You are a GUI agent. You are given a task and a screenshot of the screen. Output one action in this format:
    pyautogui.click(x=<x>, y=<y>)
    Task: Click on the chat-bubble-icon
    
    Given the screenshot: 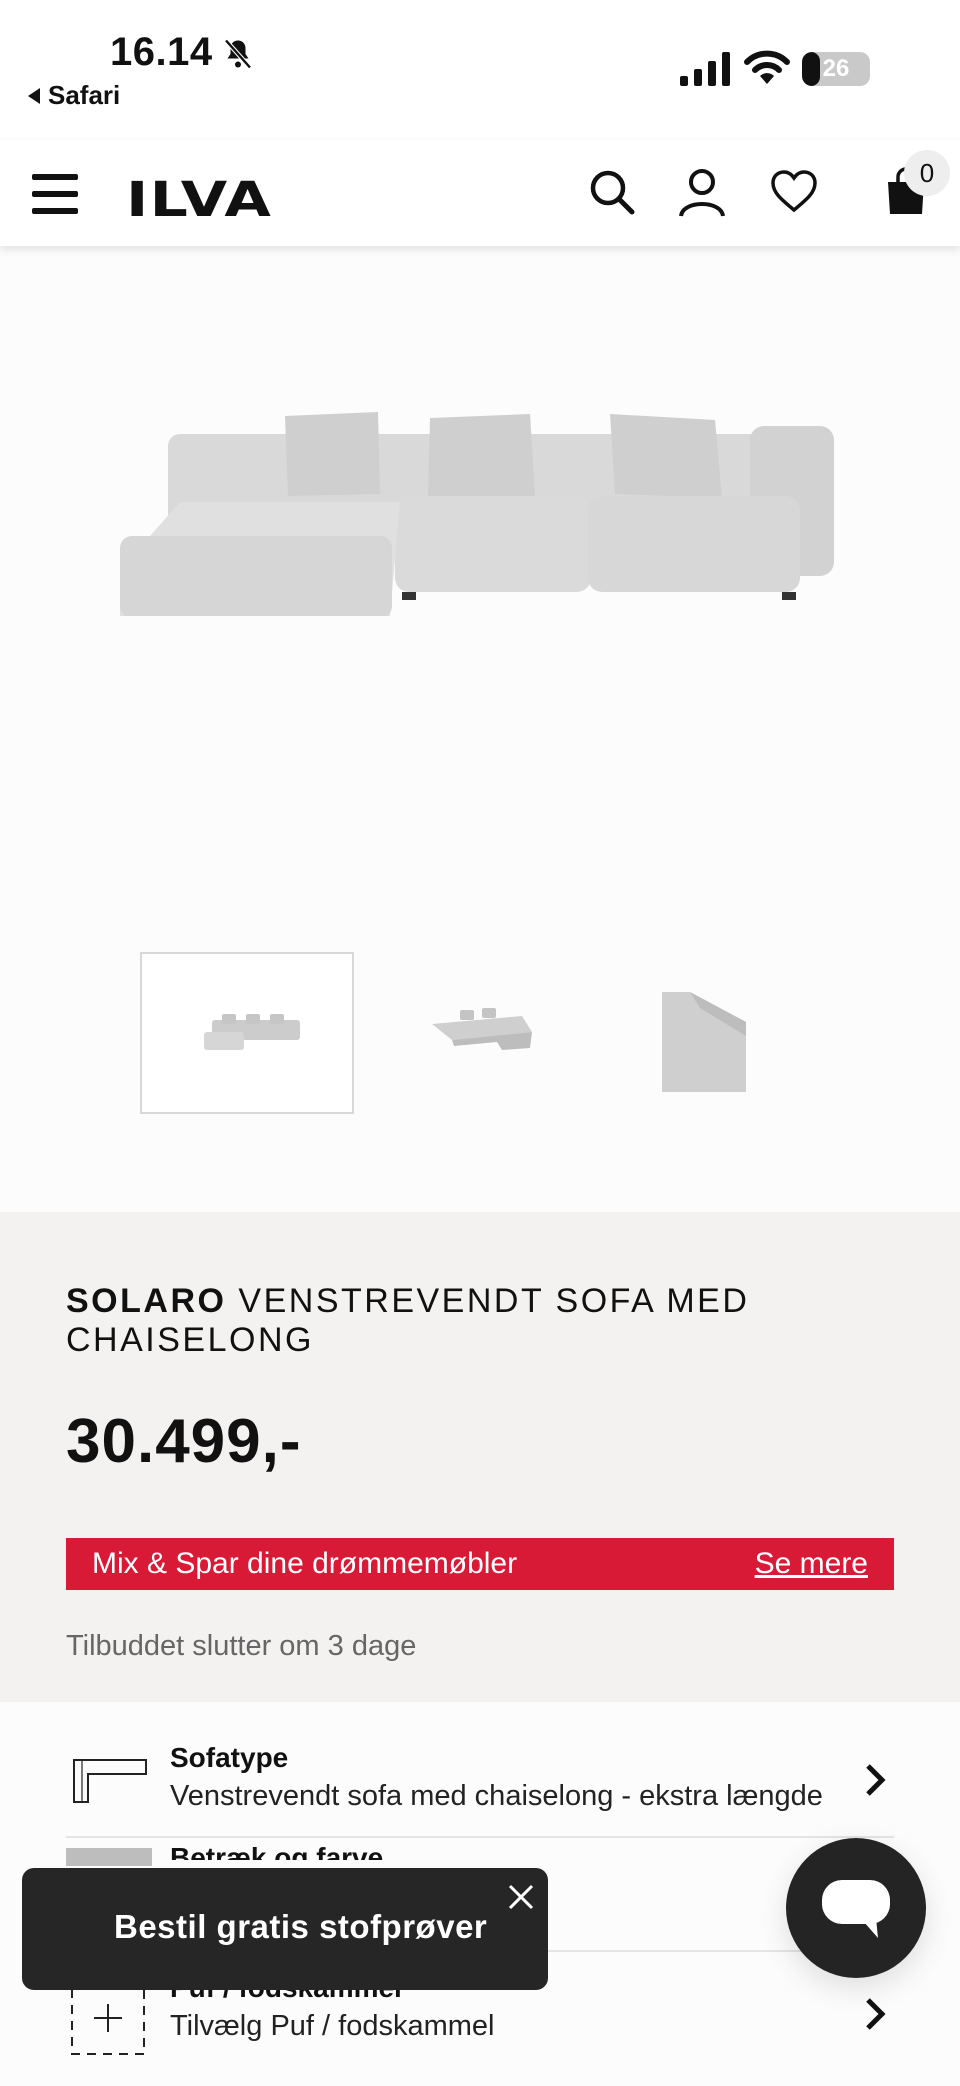 What is the action you would take?
    pyautogui.click(x=856, y=1909)
    